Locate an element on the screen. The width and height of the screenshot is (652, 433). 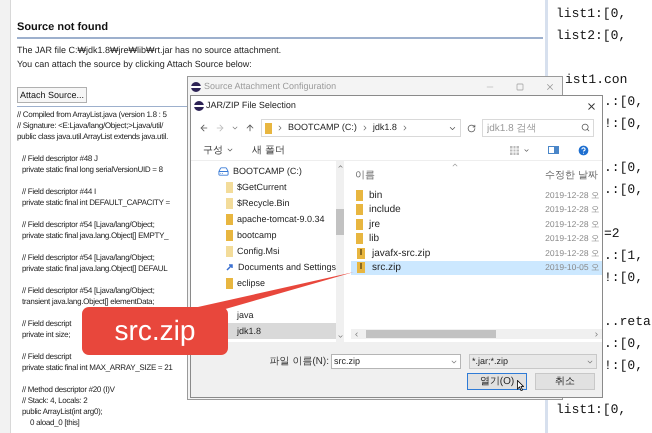
code-line: private static final int MAX_ARRAY_SIZE = 21 is located at coordinates (97, 367).